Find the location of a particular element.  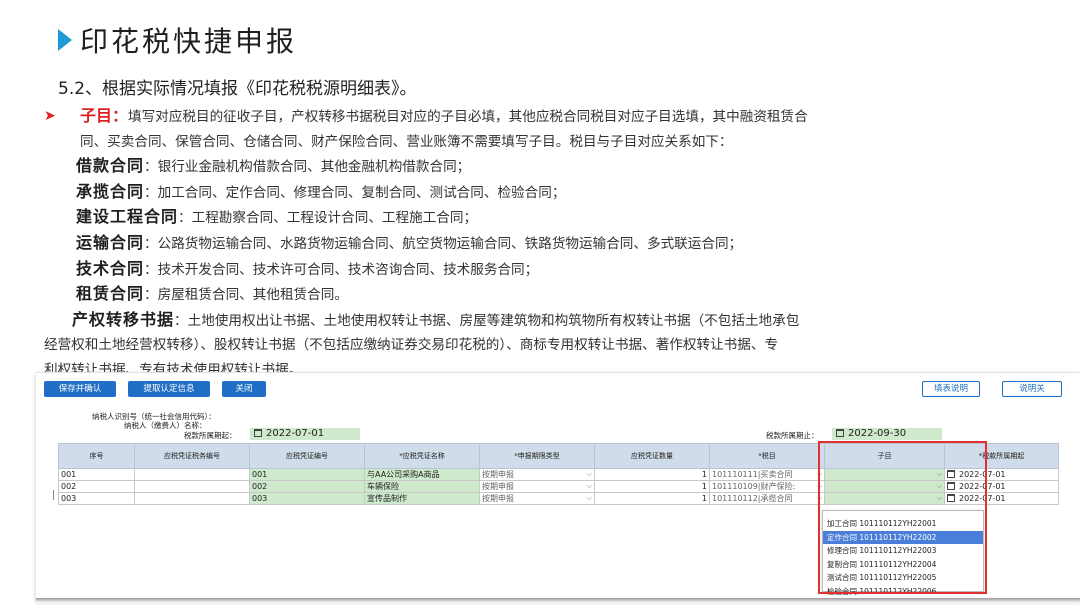

period-start-value: 2022-07-01 is located at coordinates (295, 433).